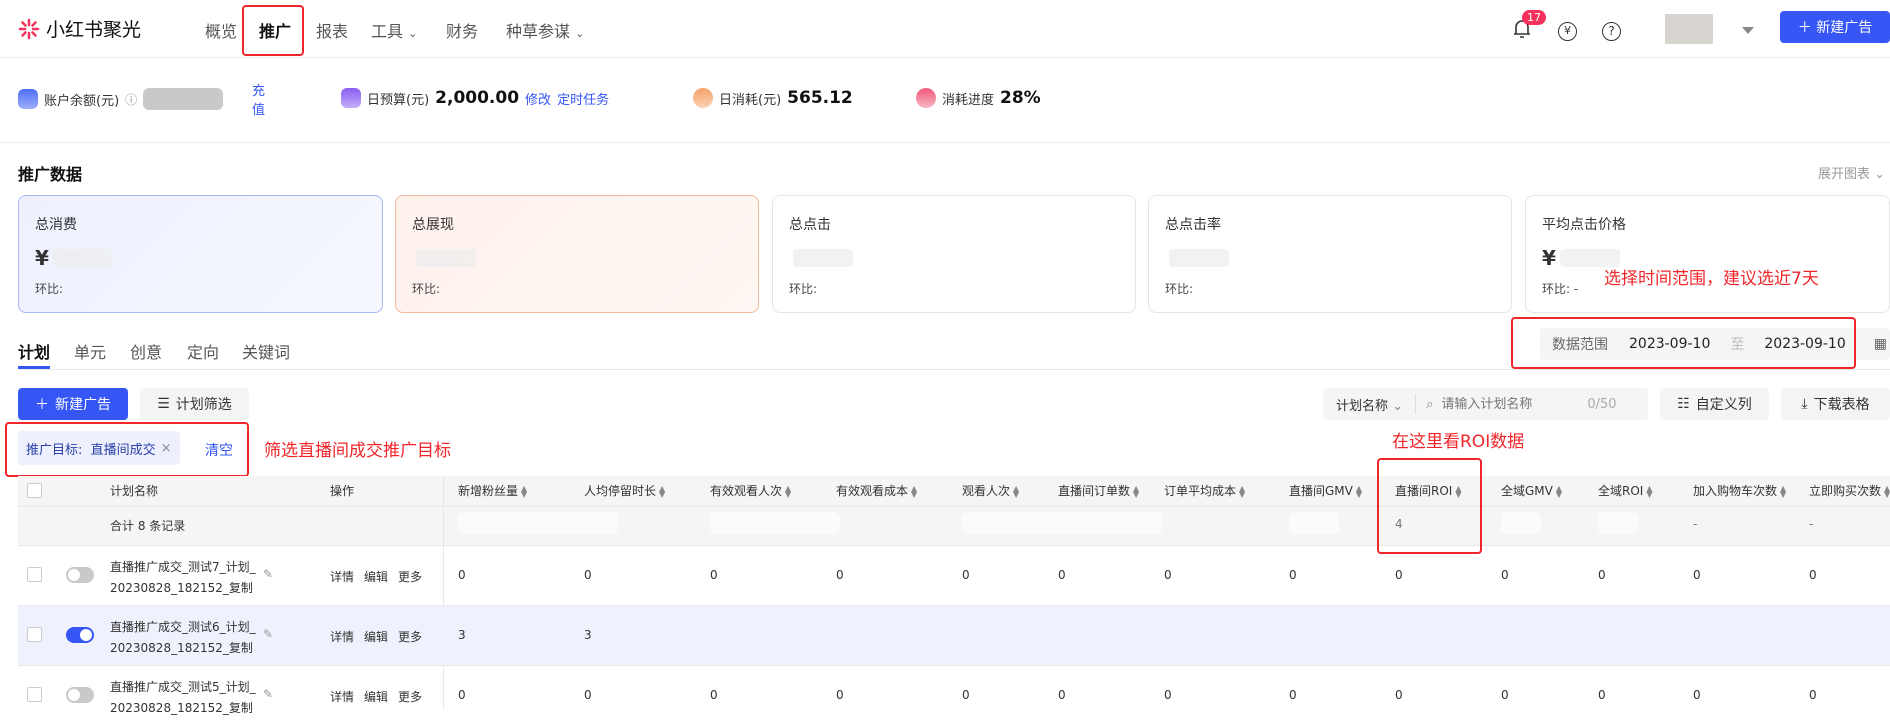 Image resolution: width=1890 pixels, height=725 pixels. What do you see at coordinates (99, 448) in the screenshot?
I see `filter-tag: 推广目标: 直播间成交 ×` at bounding box center [99, 448].